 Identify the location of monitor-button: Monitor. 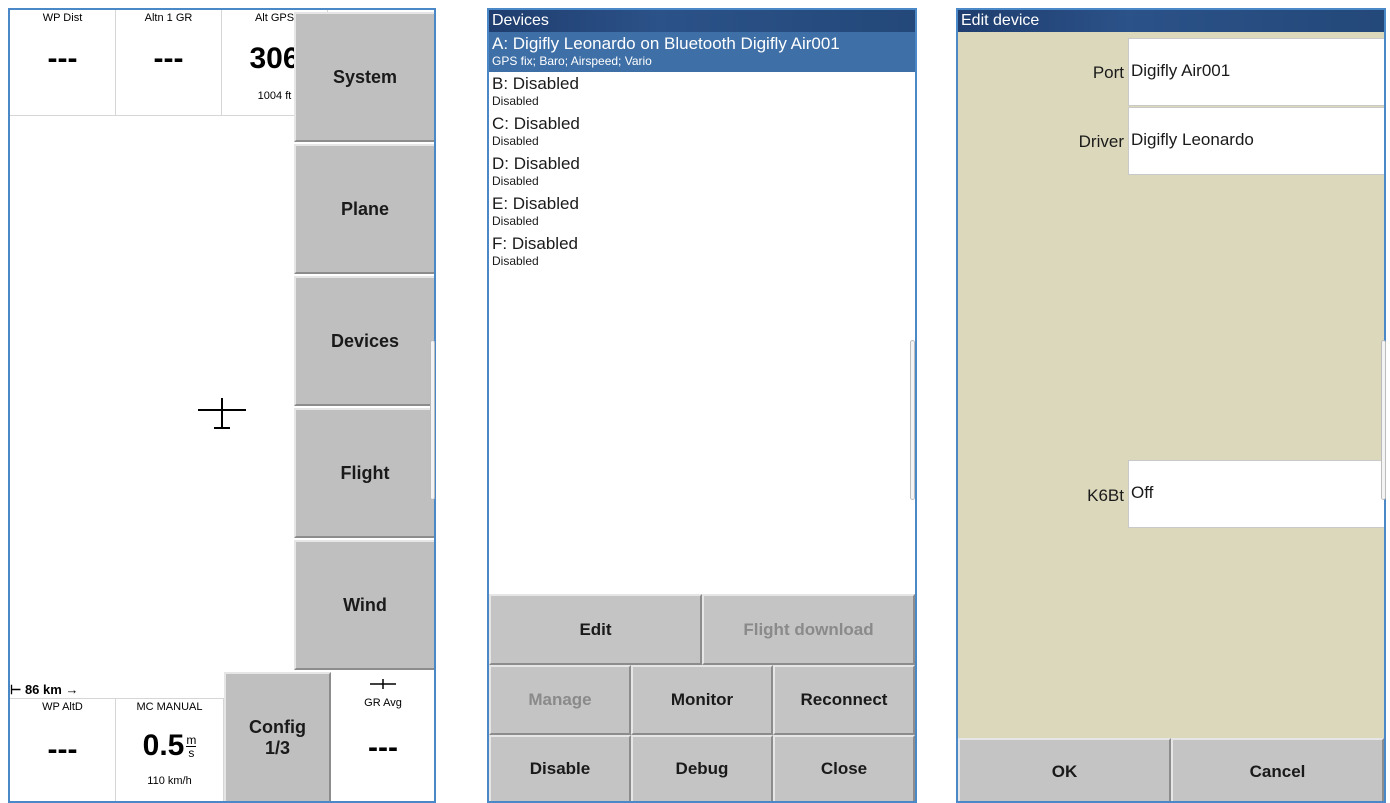
(702, 700).